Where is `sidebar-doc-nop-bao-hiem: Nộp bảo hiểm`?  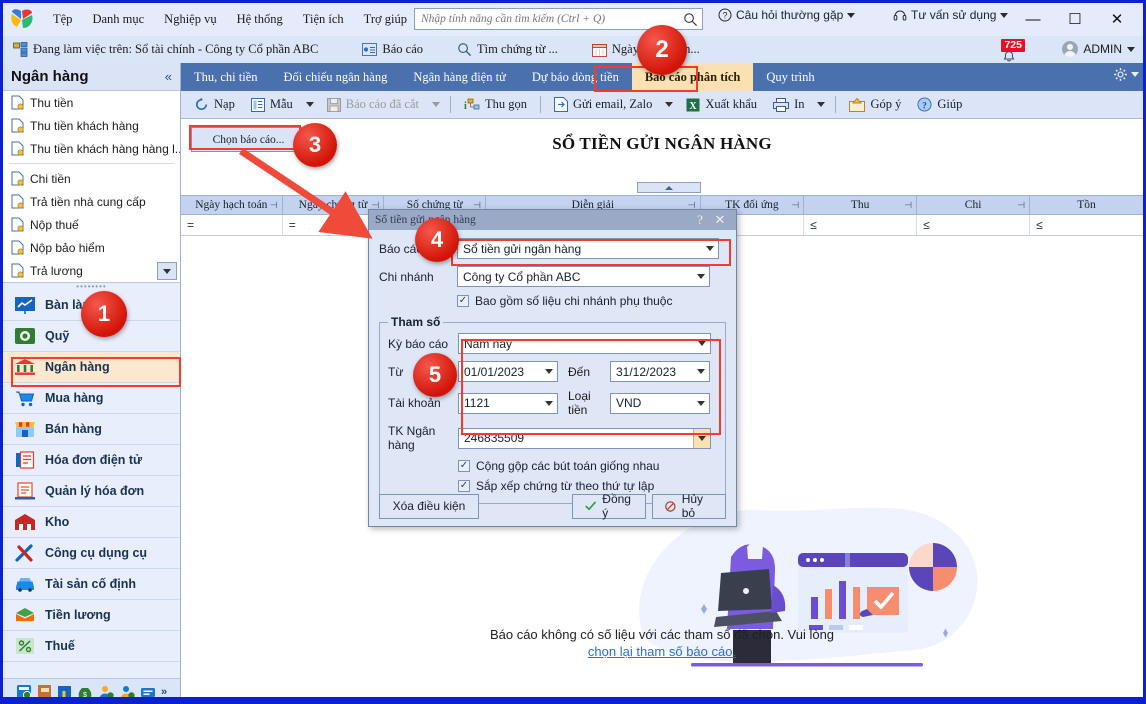
sidebar-doc-nop-bao-hiem: Nộp bảo hiểm is located at coordinates (91, 247).